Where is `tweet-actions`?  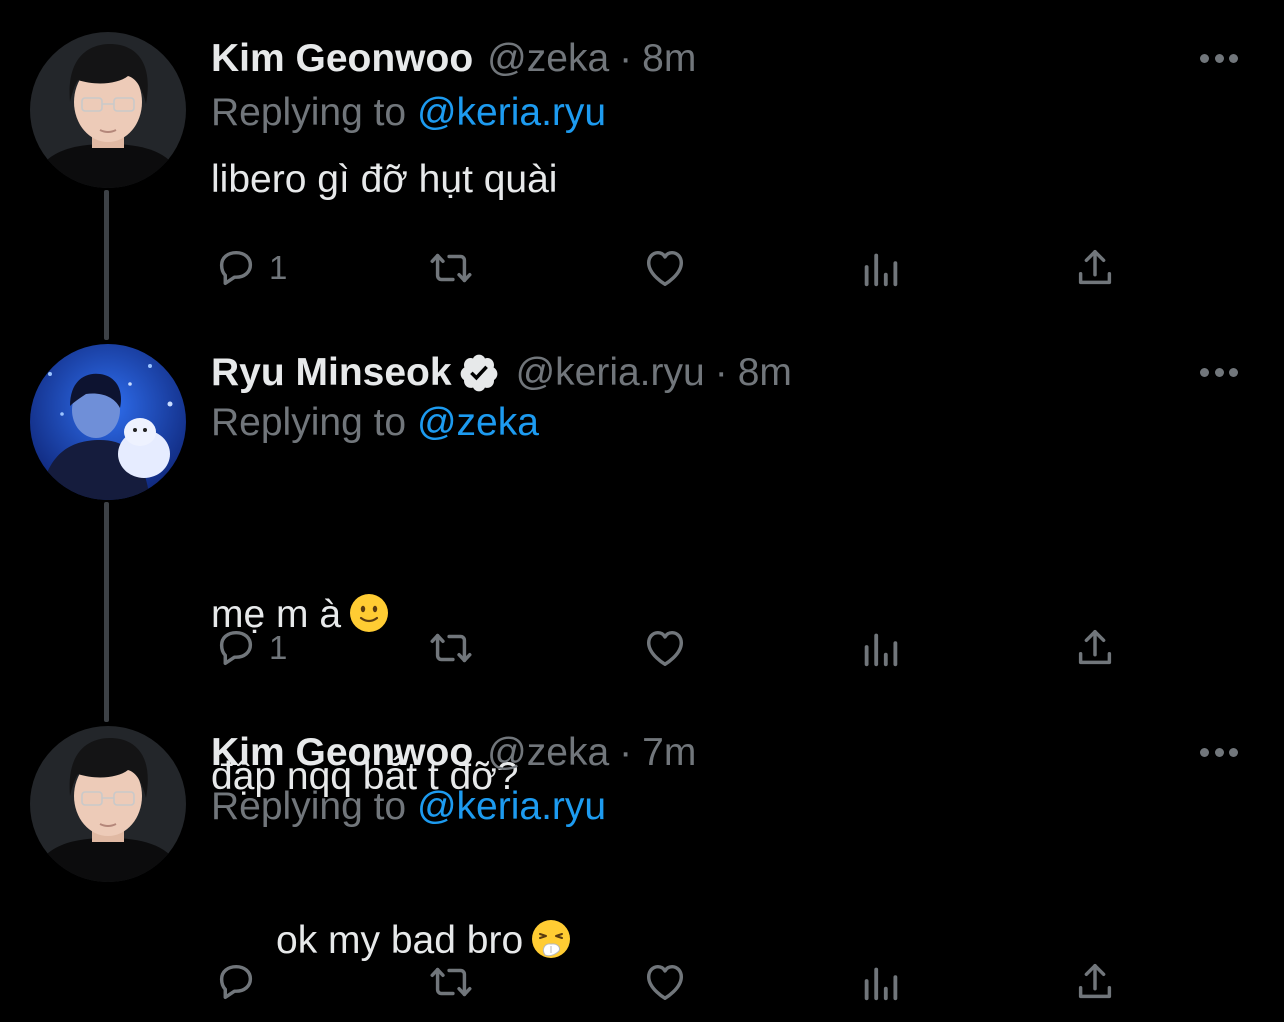
tweet-actions is located at coordinates (642, 982).